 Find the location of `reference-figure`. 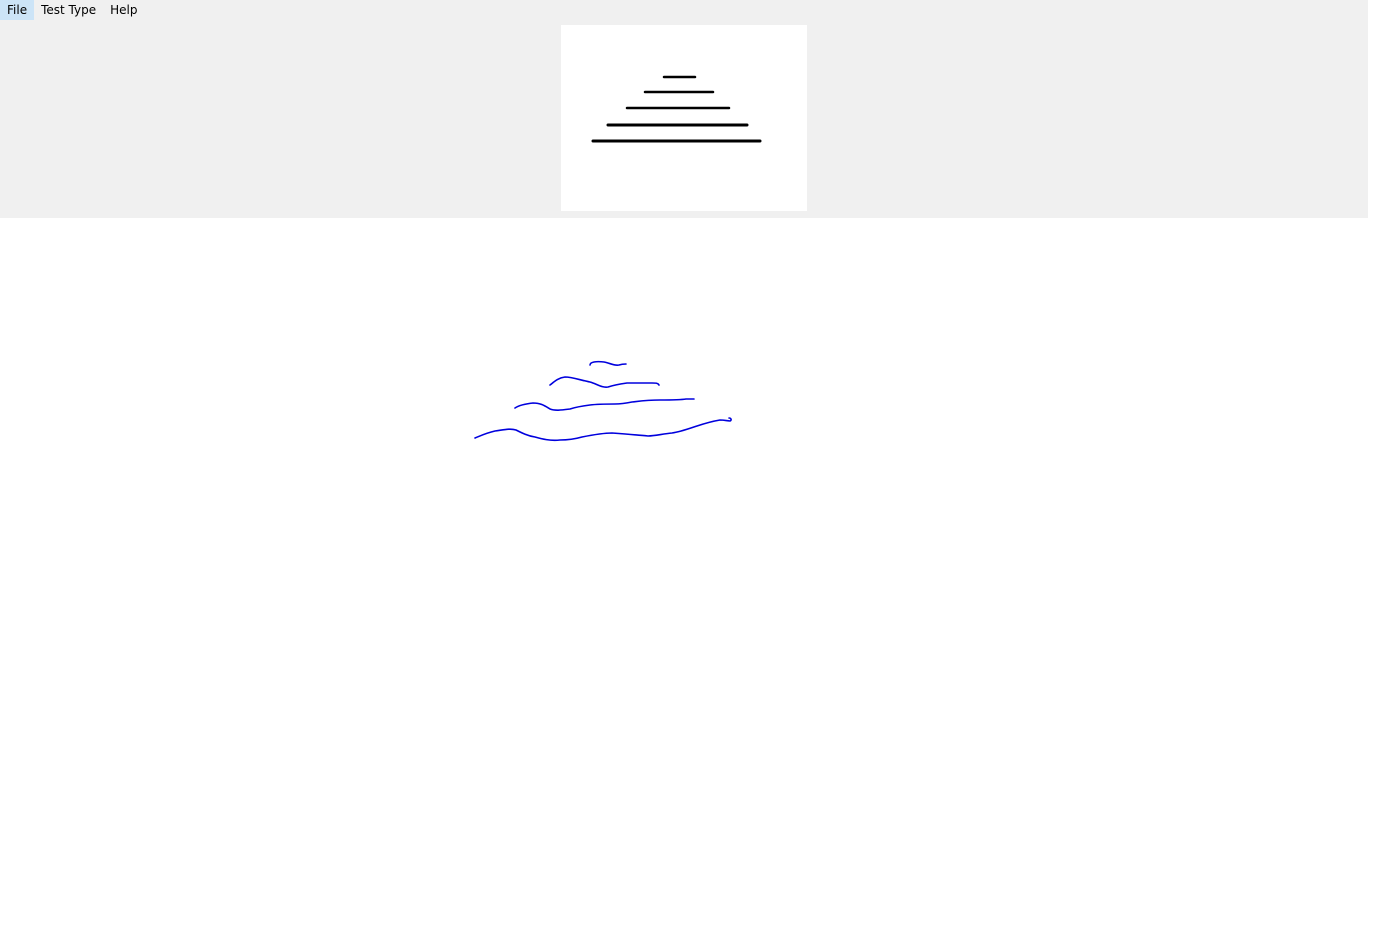

reference-figure is located at coordinates (684, 118).